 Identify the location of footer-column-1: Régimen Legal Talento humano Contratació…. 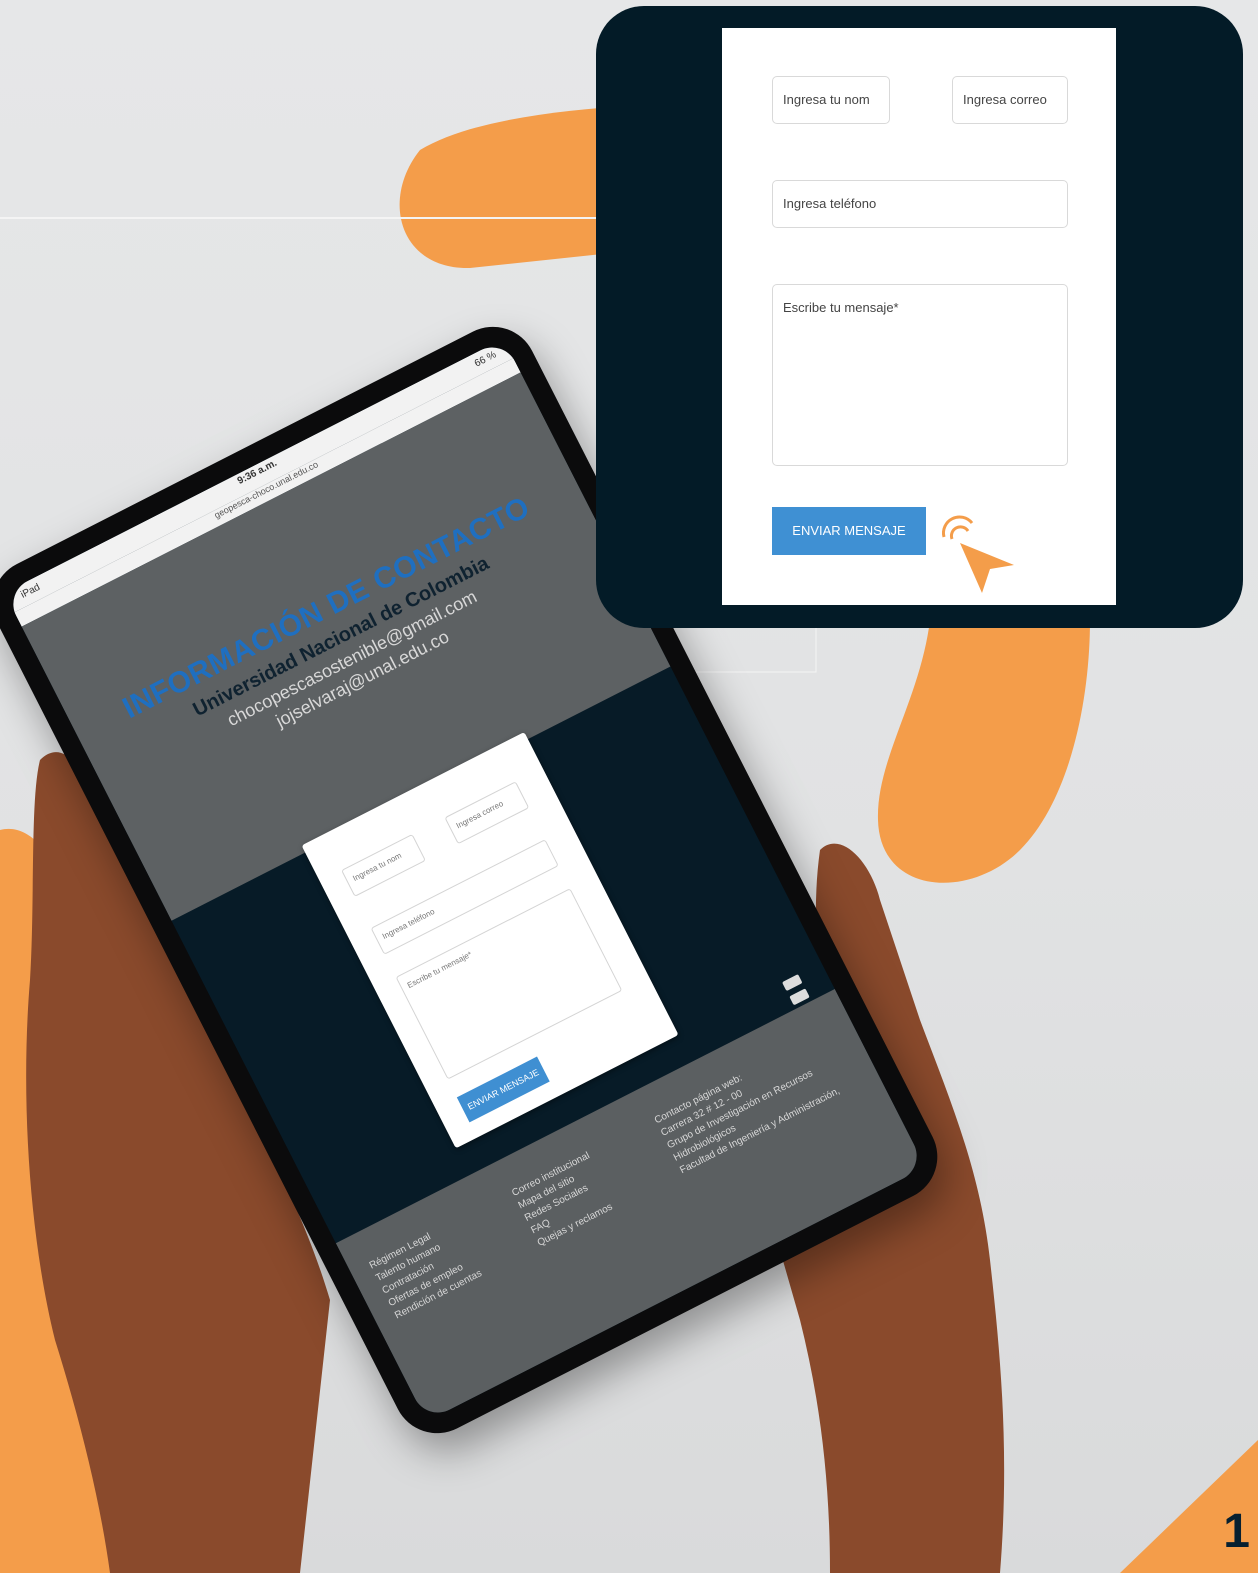
(425, 1270).